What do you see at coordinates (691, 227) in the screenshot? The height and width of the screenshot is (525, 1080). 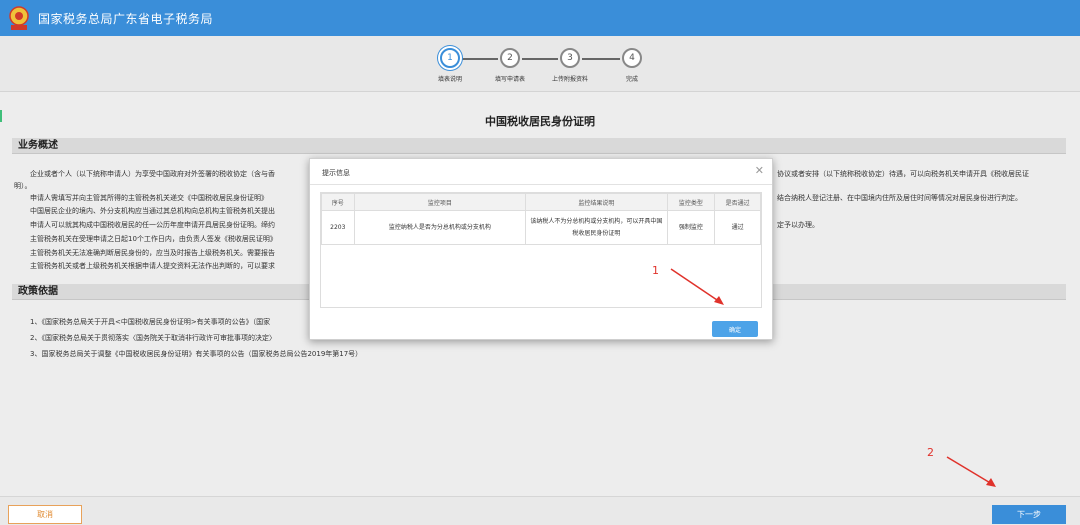 I see `cell-type: 强制监控` at bounding box center [691, 227].